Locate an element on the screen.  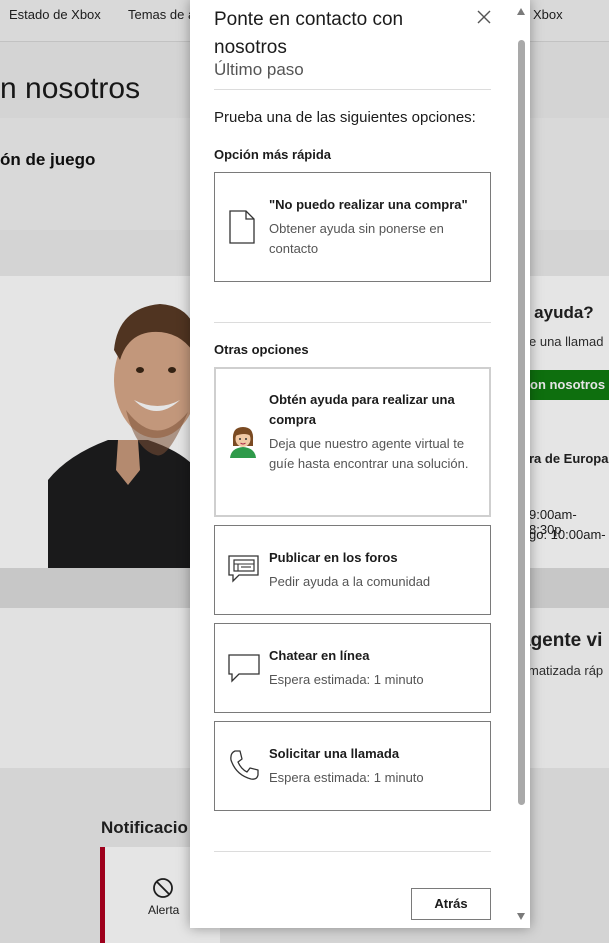
option-desc: Pedir ayuda a la comunidad is located at coordinates (350, 581).